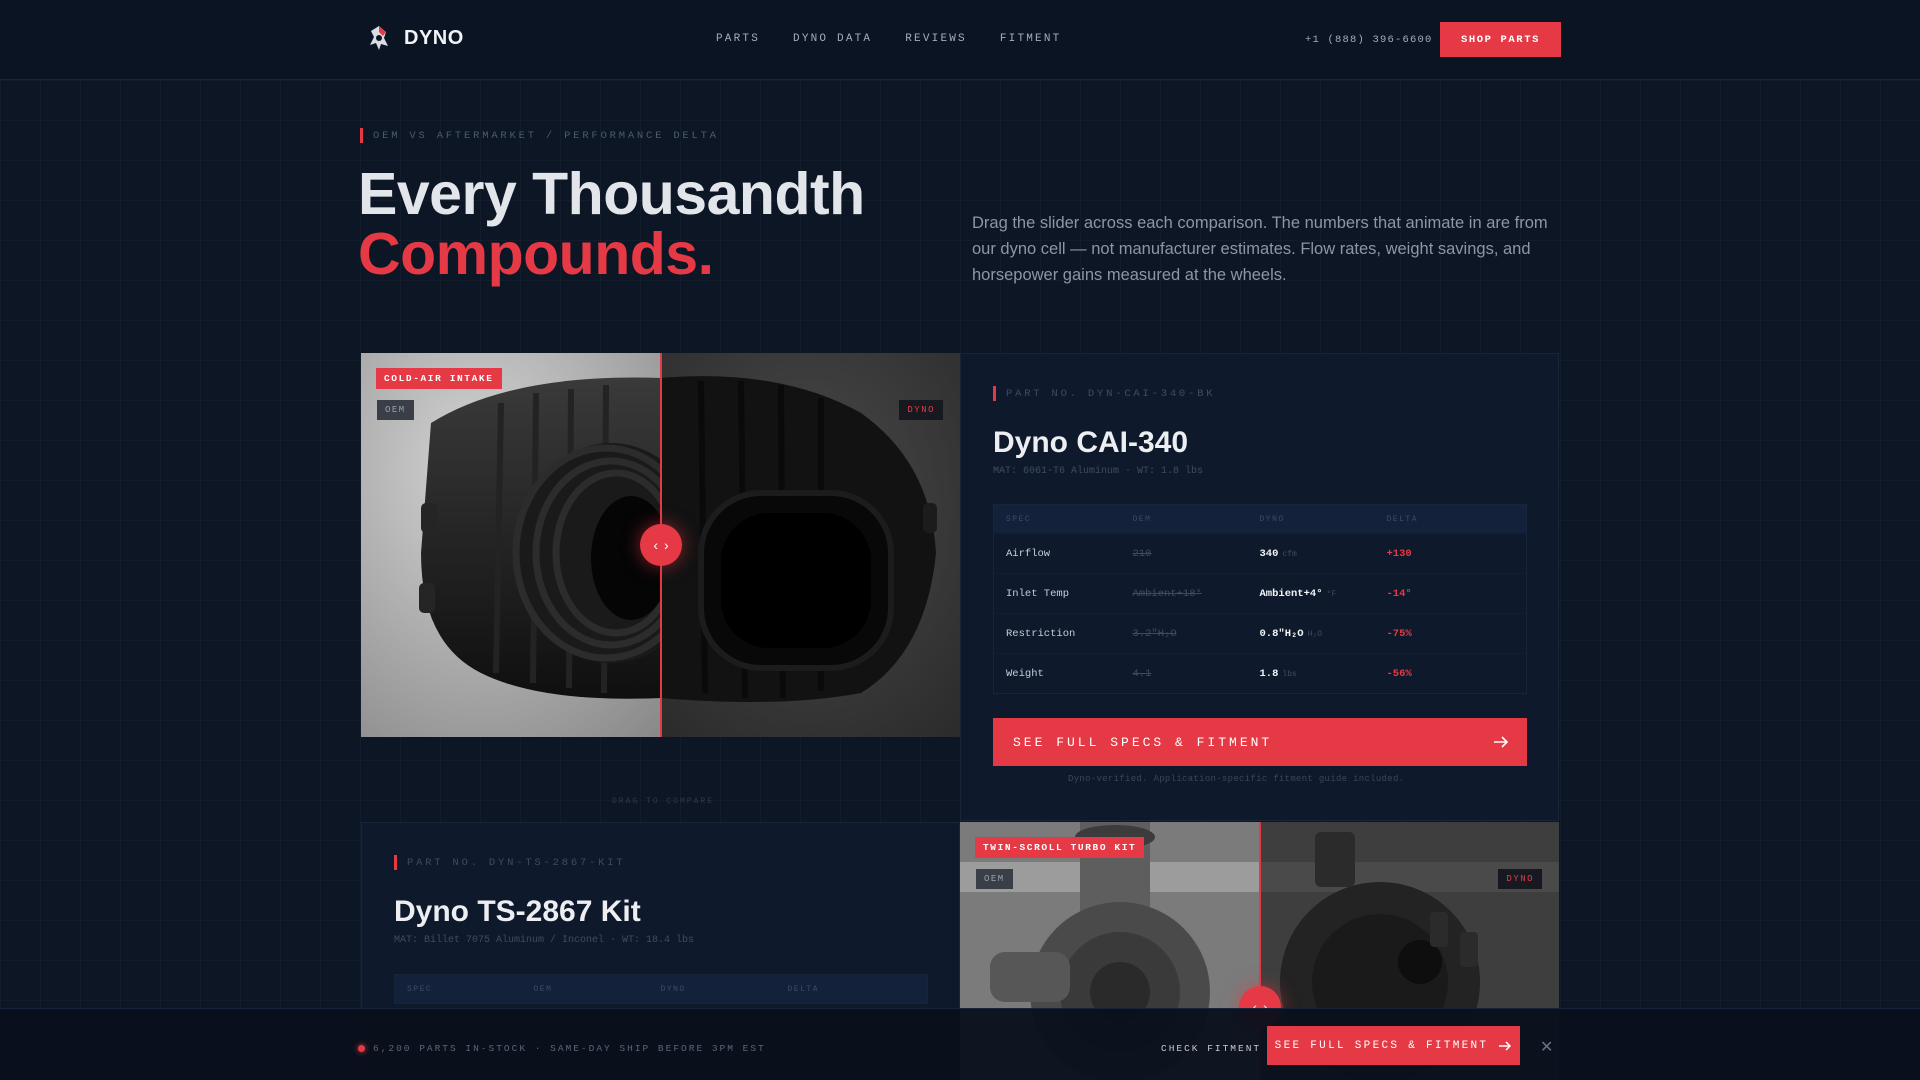 The height and width of the screenshot is (1080, 1920). What do you see at coordinates (1184, 593) in the screenshot?
I see `oem-cell: Ambient+18°` at bounding box center [1184, 593].